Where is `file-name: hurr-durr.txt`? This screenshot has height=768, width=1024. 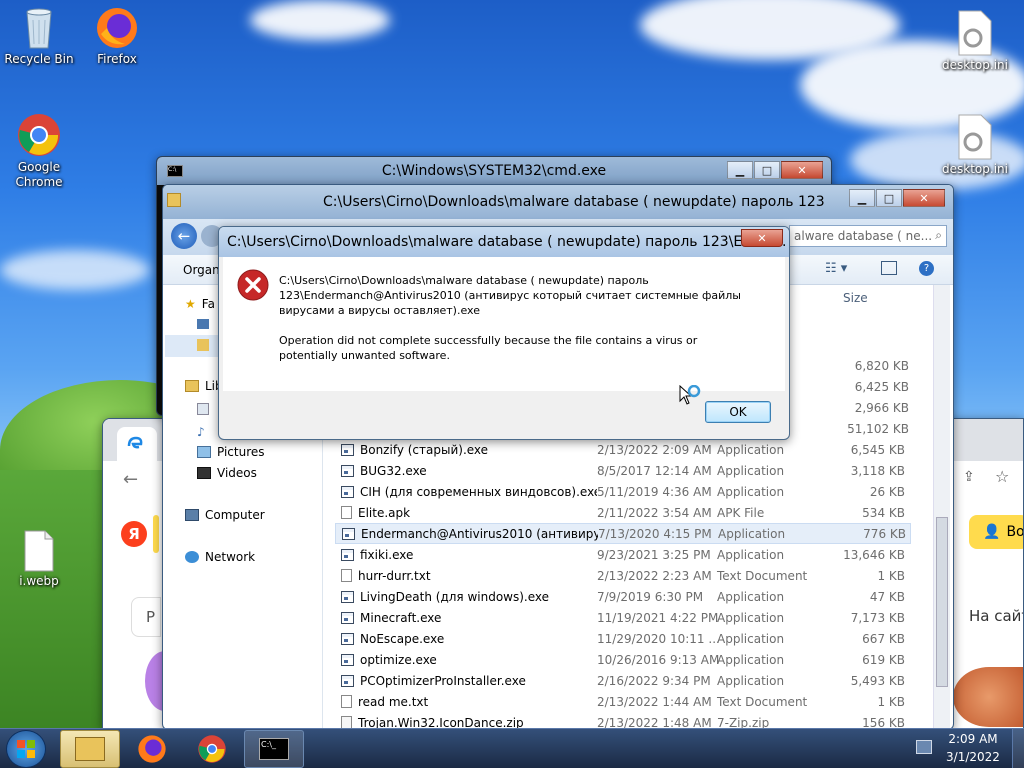 file-name: hurr-durr.txt is located at coordinates (394, 575).